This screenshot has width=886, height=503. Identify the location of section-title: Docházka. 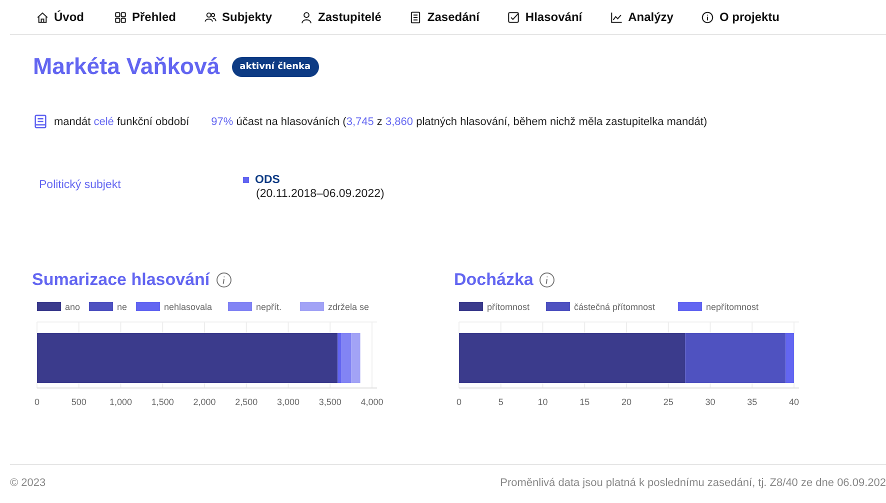
(494, 280).